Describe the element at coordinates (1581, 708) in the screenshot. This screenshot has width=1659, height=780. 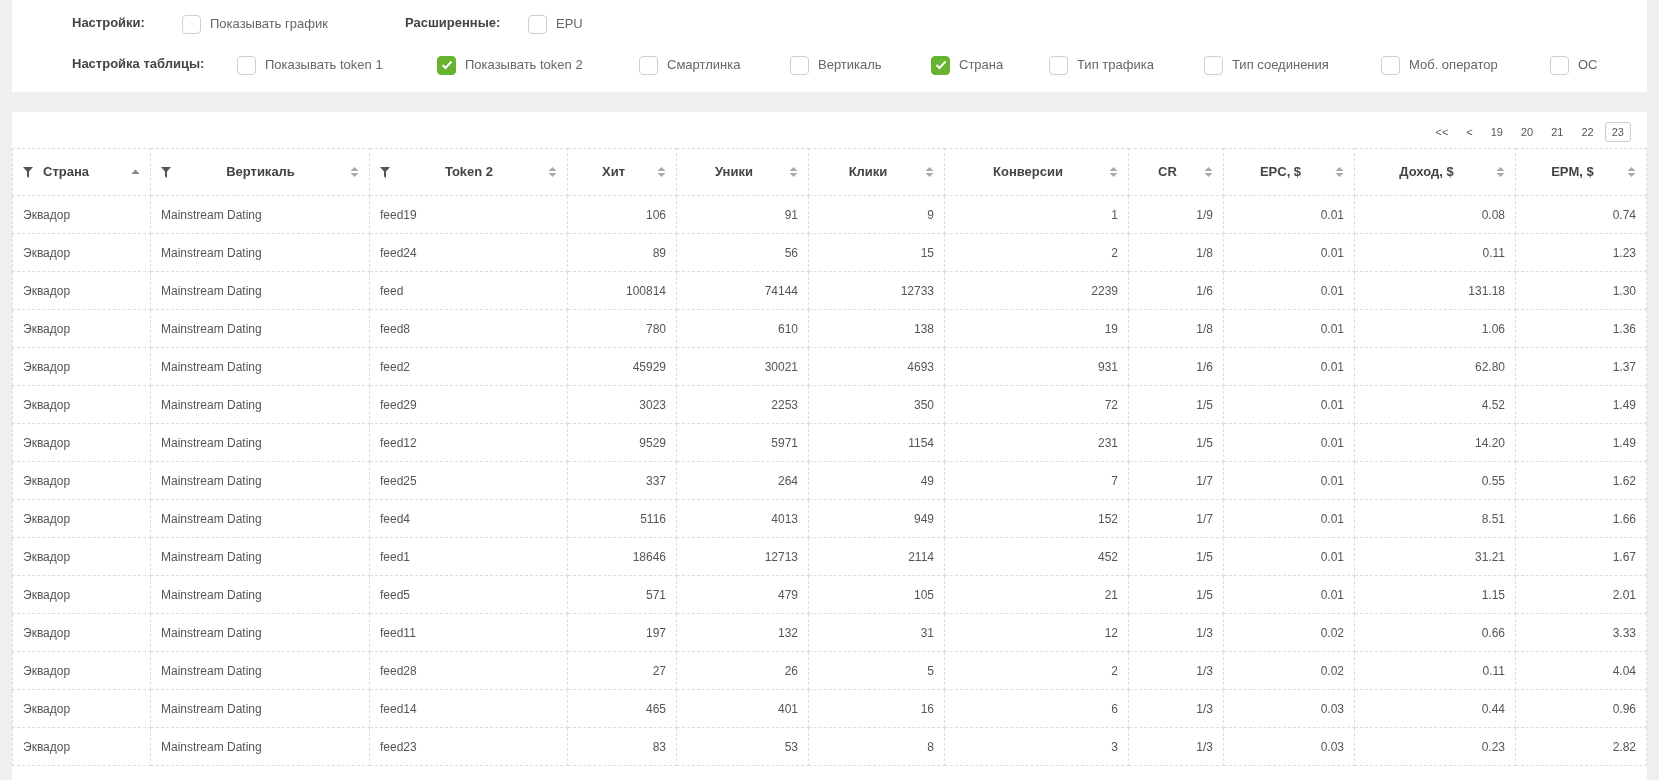
I see `table-cell: 0.96` at that location.